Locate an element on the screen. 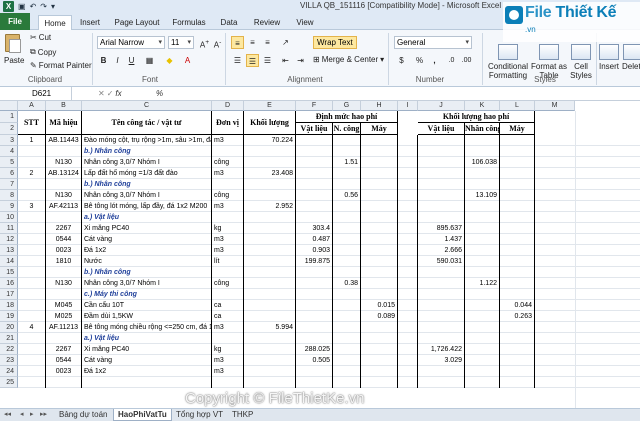 The image size is (640, 421). cell-c: a.) Vật liệu is located at coordinates (147, 338).